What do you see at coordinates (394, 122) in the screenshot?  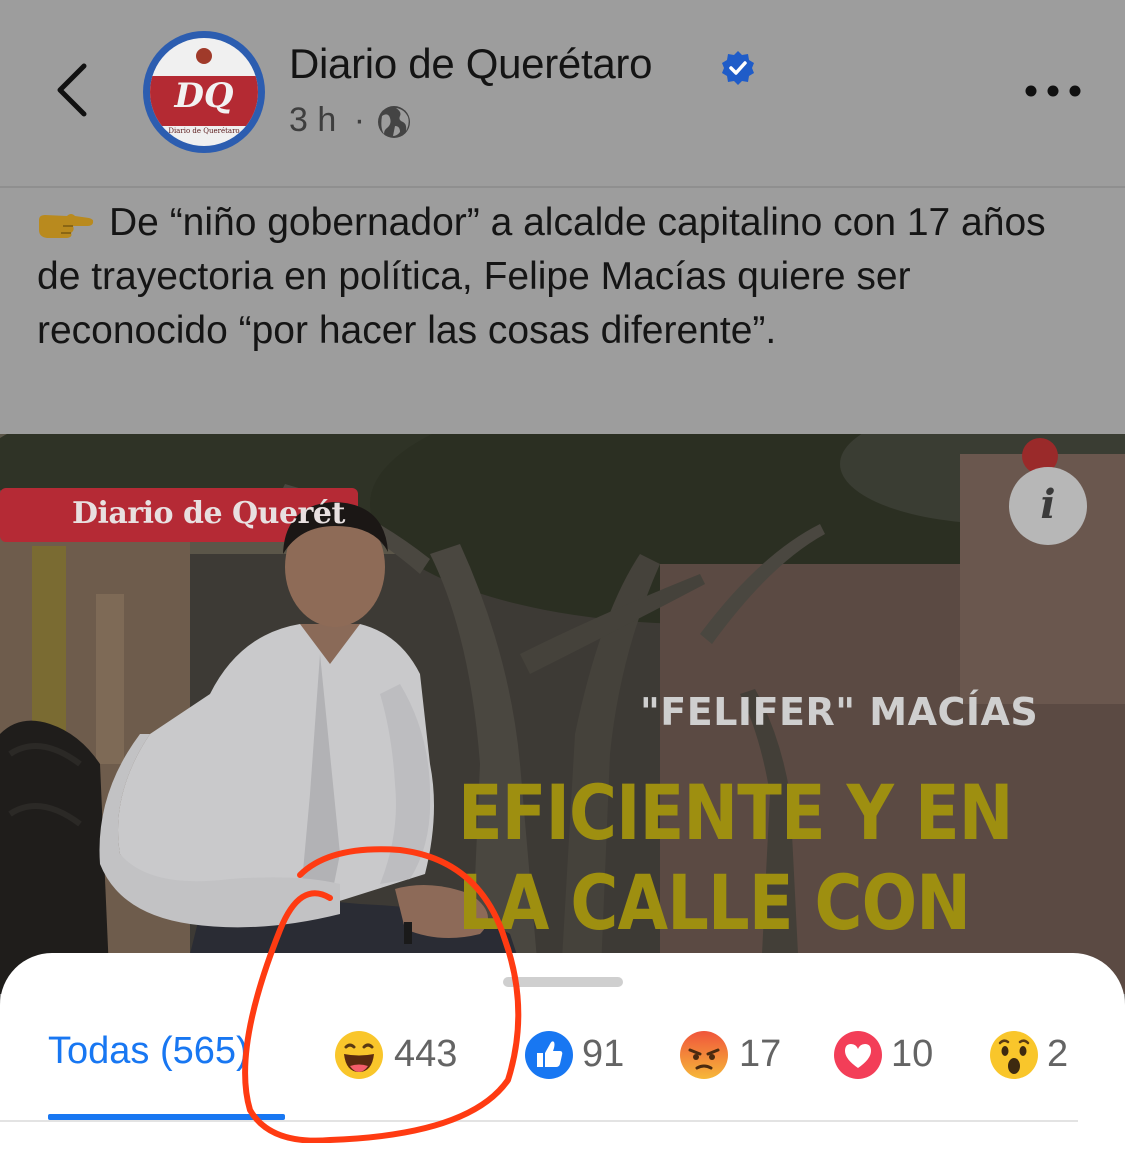 I see `globe-icon` at bounding box center [394, 122].